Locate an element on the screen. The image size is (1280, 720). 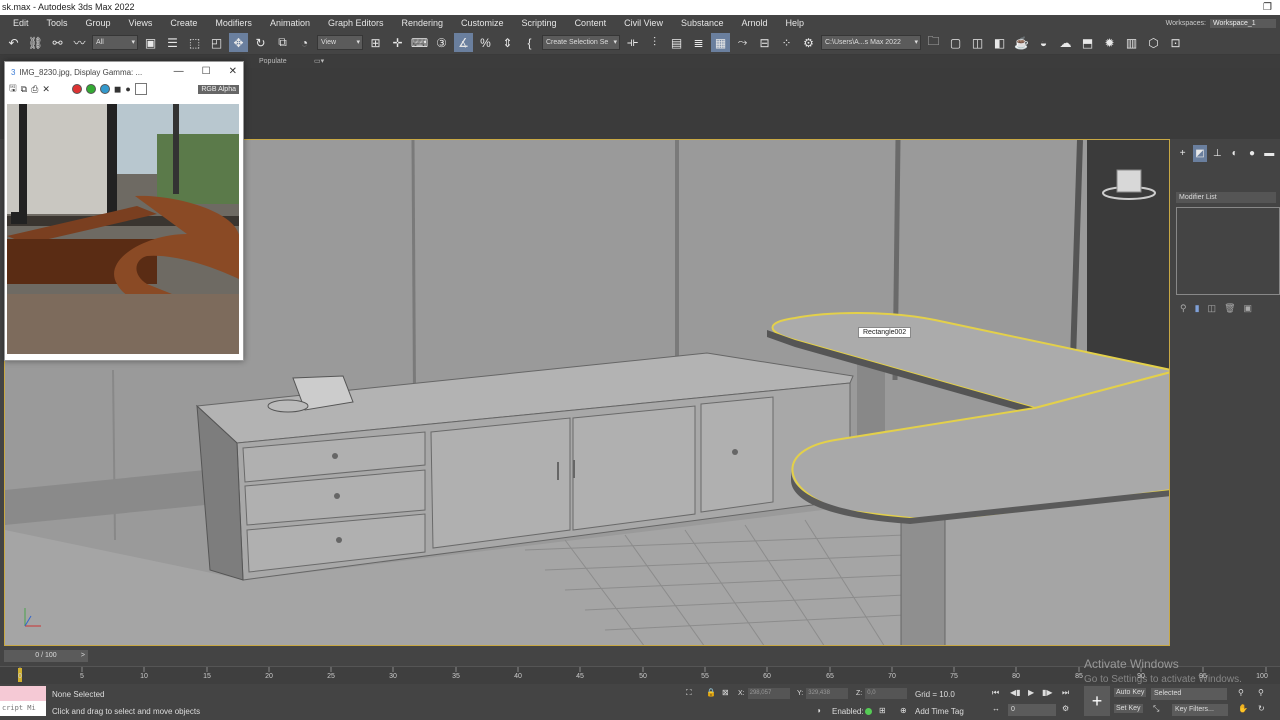
menu-modifiers: Modifiers is located at coordinates (233, 23).